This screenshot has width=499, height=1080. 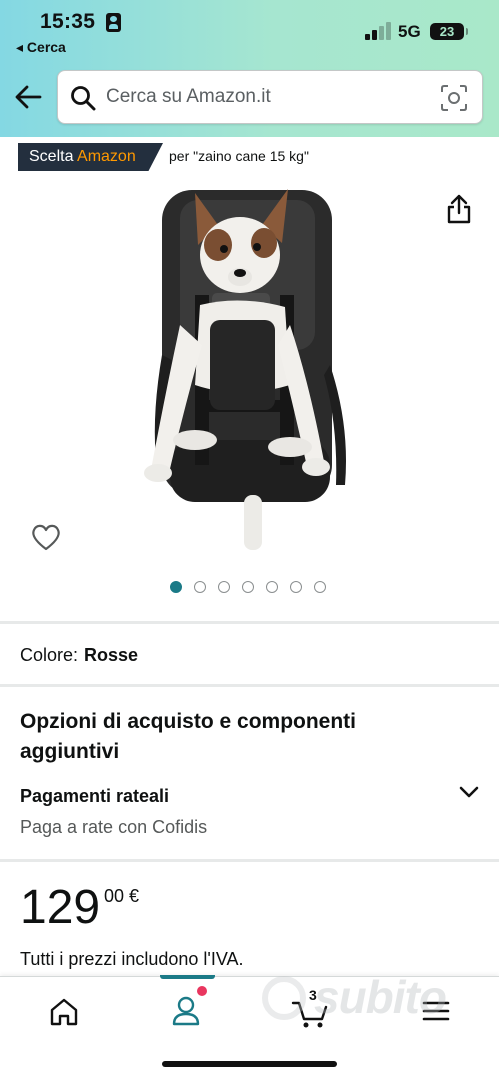 What do you see at coordinates (284, 998) in the screenshot?
I see `subito-logo-icon` at bounding box center [284, 998].